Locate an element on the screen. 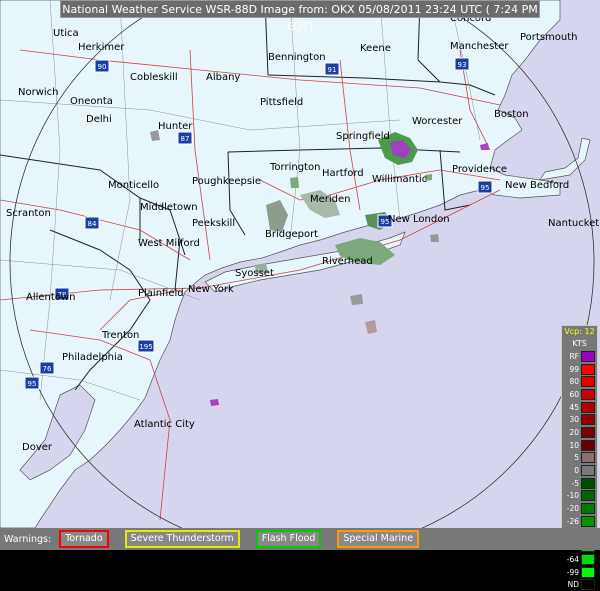 The width and height of the screenshot is (600, 591). severe-thunderstorm-warning-toggle: Severe Thunderstorm is located at coordinates (182, 539).